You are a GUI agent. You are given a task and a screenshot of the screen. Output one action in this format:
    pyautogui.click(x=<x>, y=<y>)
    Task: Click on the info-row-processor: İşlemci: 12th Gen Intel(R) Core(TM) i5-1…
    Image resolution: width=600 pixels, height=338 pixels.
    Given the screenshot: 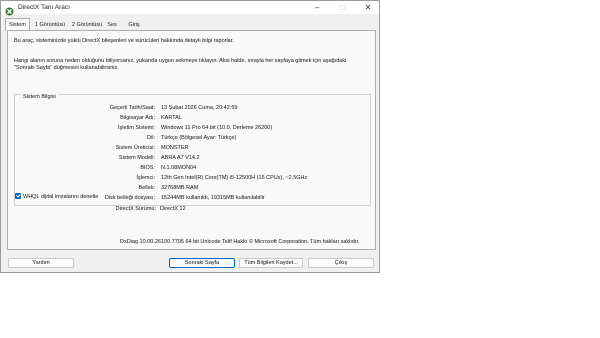 What is the action you would take?
    pyautogui.click(x=192, y=178)
    